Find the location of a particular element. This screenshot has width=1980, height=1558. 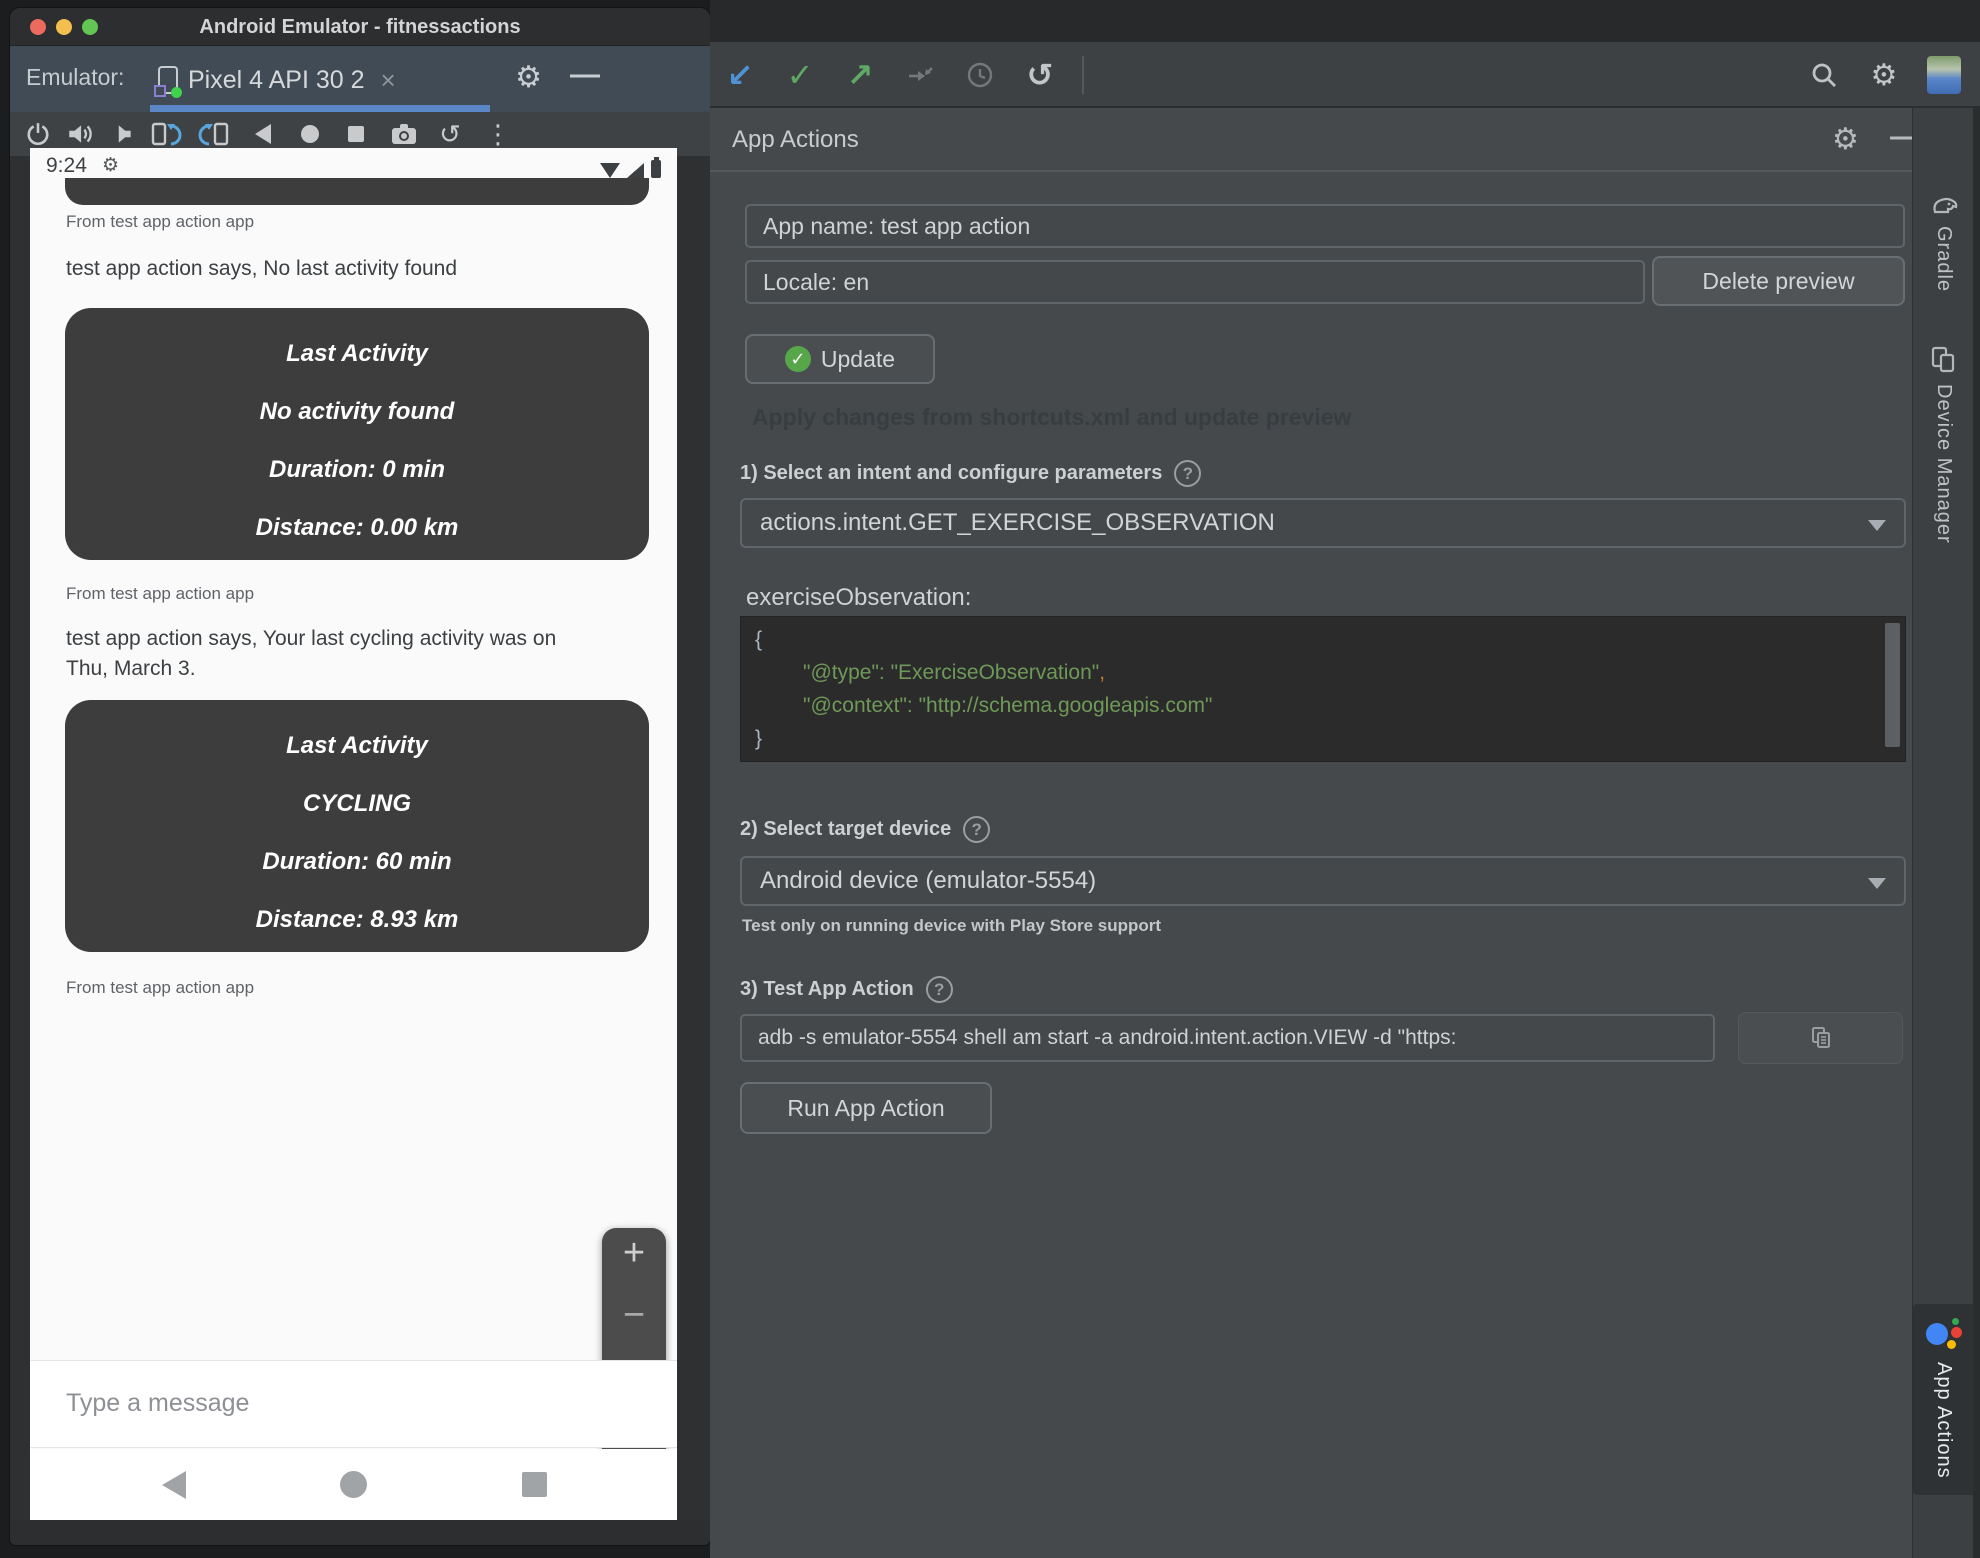

gradle-elephant-icon is located at coordinates (1944, 205).